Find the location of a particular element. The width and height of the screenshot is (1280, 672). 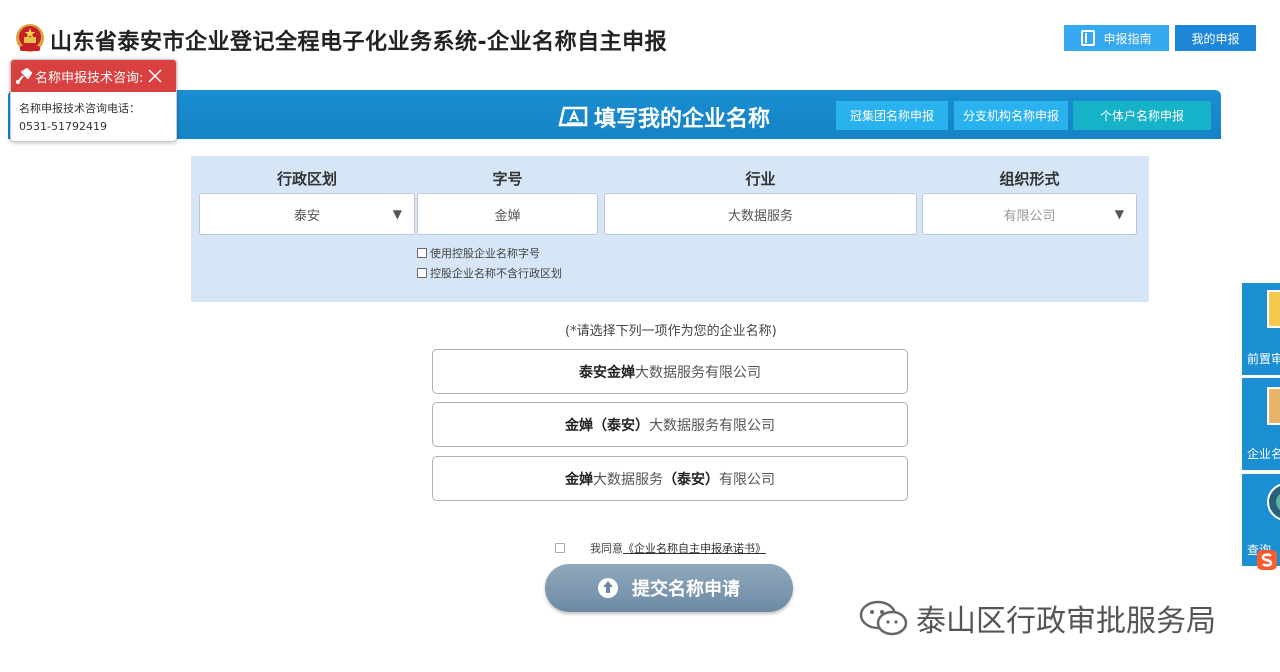

name-option-2: 金婵（泰安） 大数据服务有限公司 is located at coordinates (670, 424).